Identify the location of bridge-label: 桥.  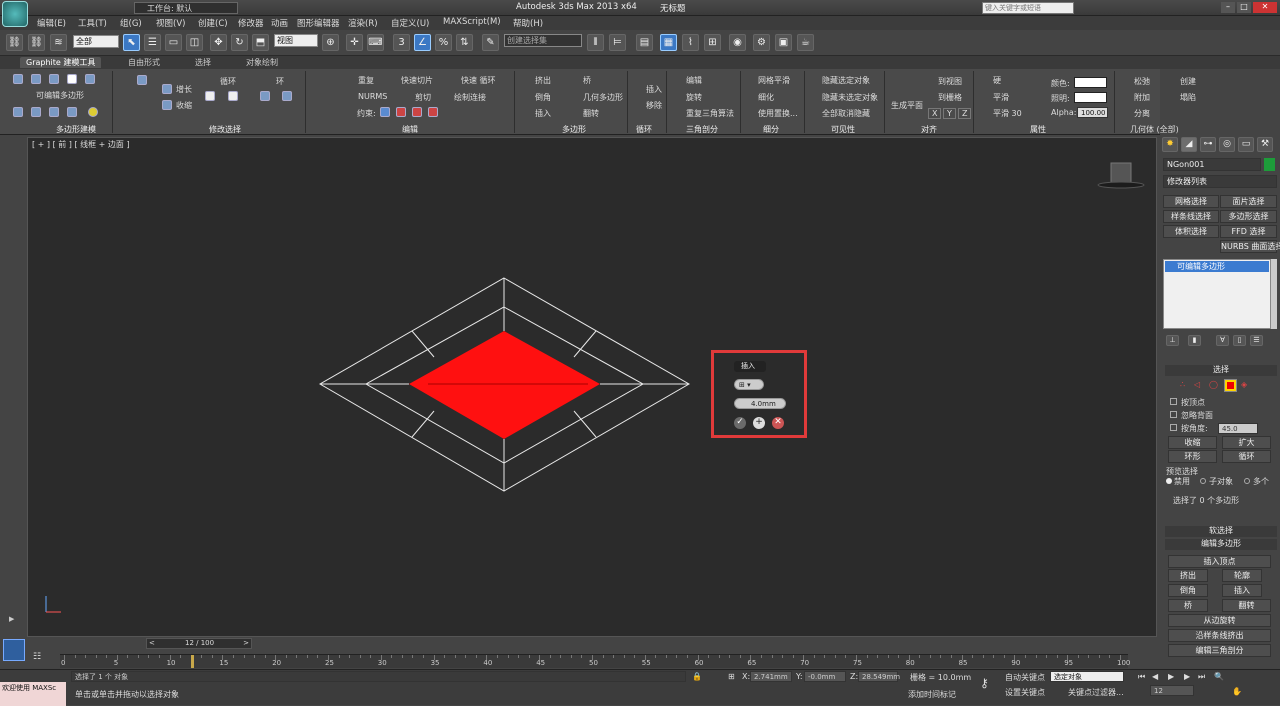
(587, 80).